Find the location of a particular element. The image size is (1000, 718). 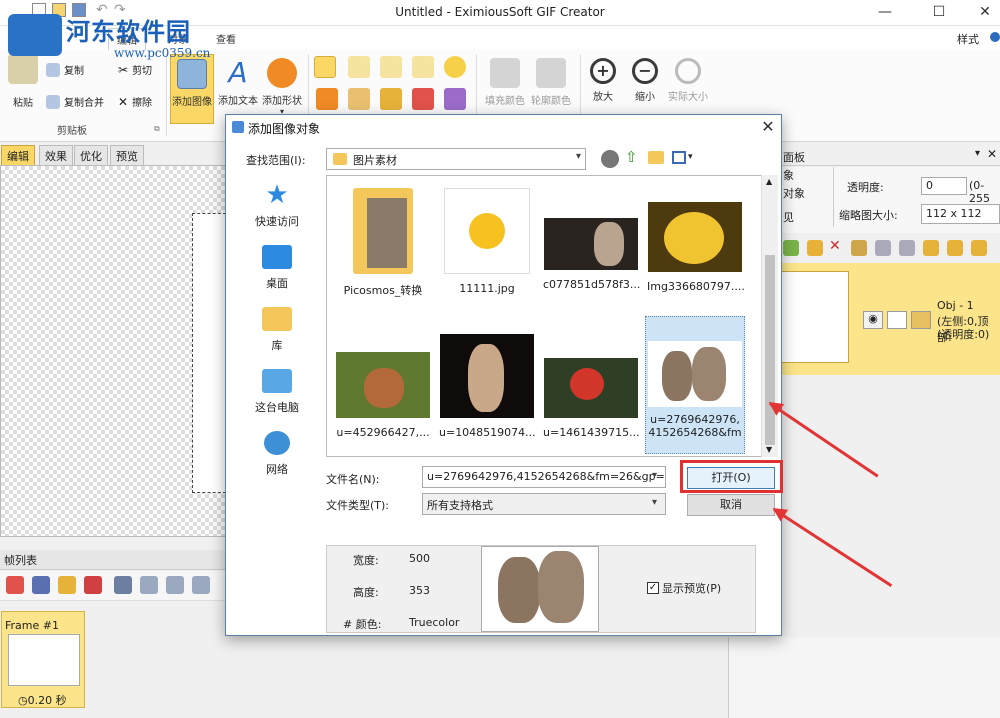

open-button: 打开(O) is located at coordinates (731, 478).